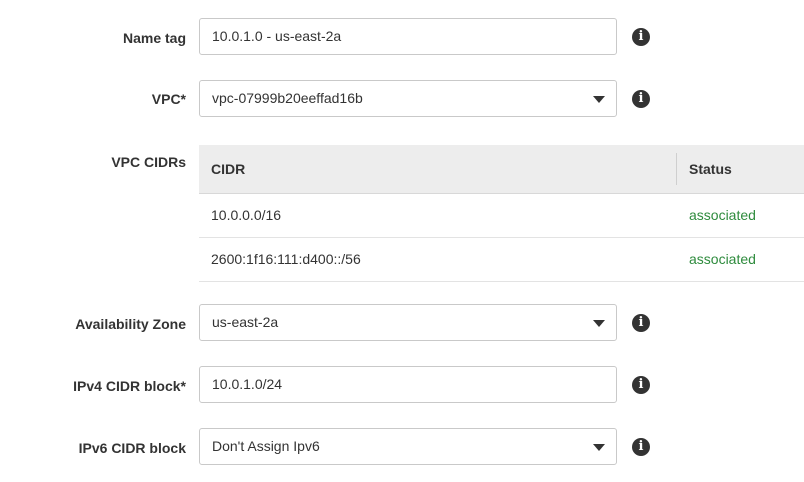 The height and width of the screenshot is (482, 804). What do you see at coordinates (228, 169) in the screenshot?
I see `column-header-cidr: CIDR` at bounding box center [228, 169].